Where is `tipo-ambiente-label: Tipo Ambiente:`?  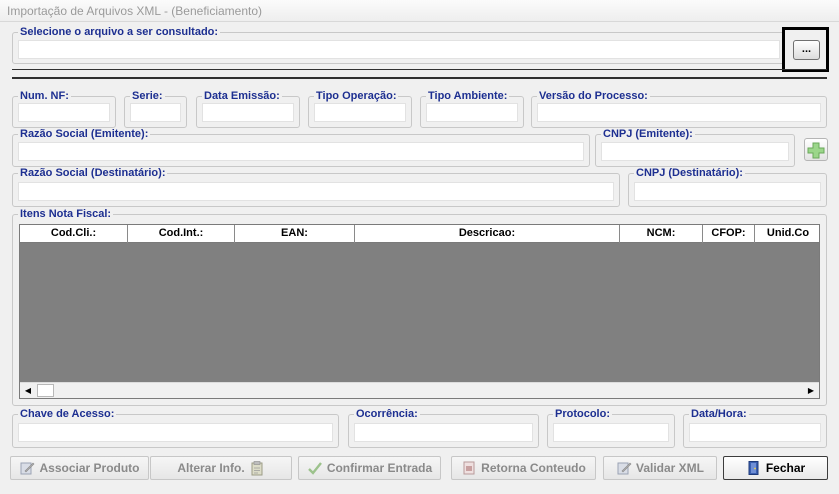 tipo-ambiente-label: Tipo Ambiente: is located at coordinates (468, 96).